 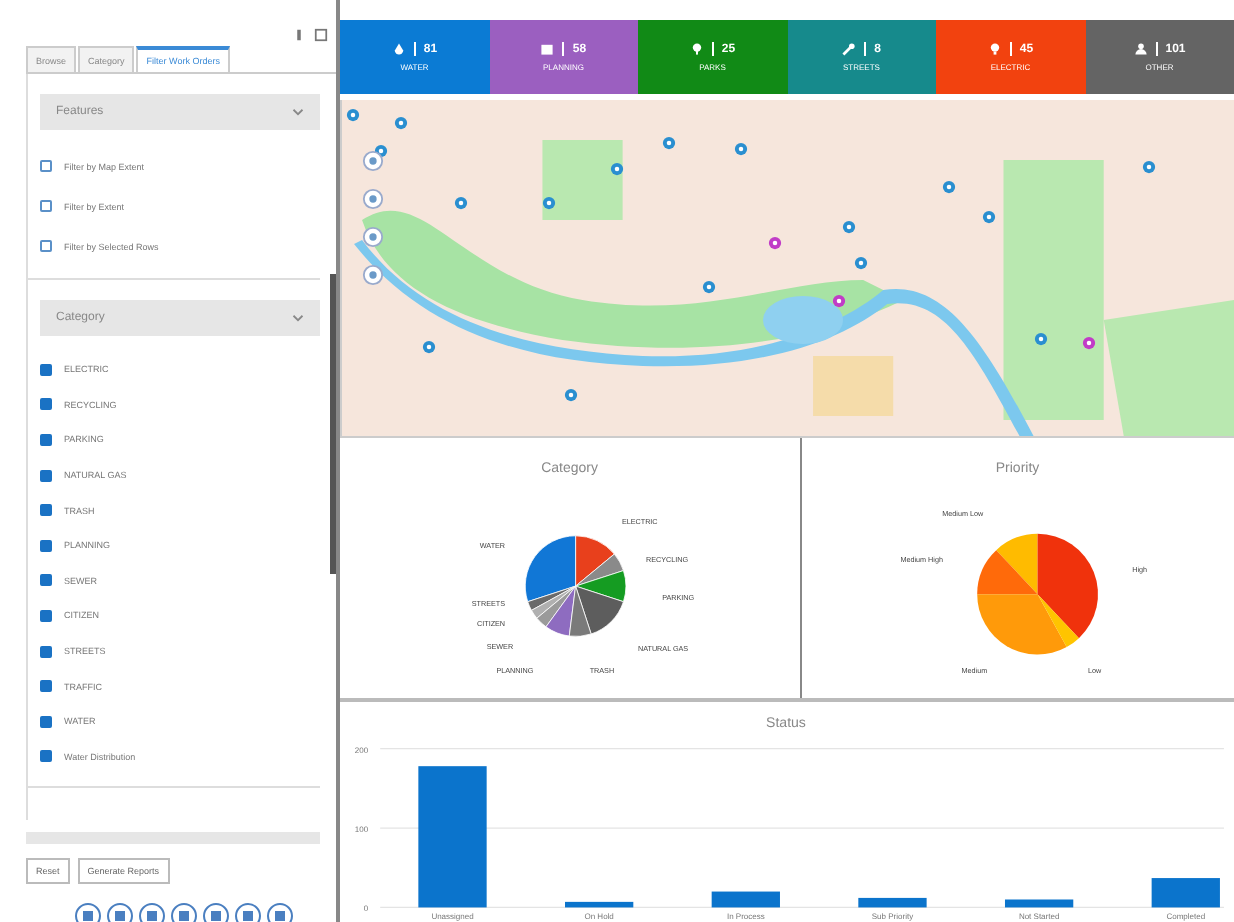 I want to click on wrench-icon, so click(x=849, y=49).